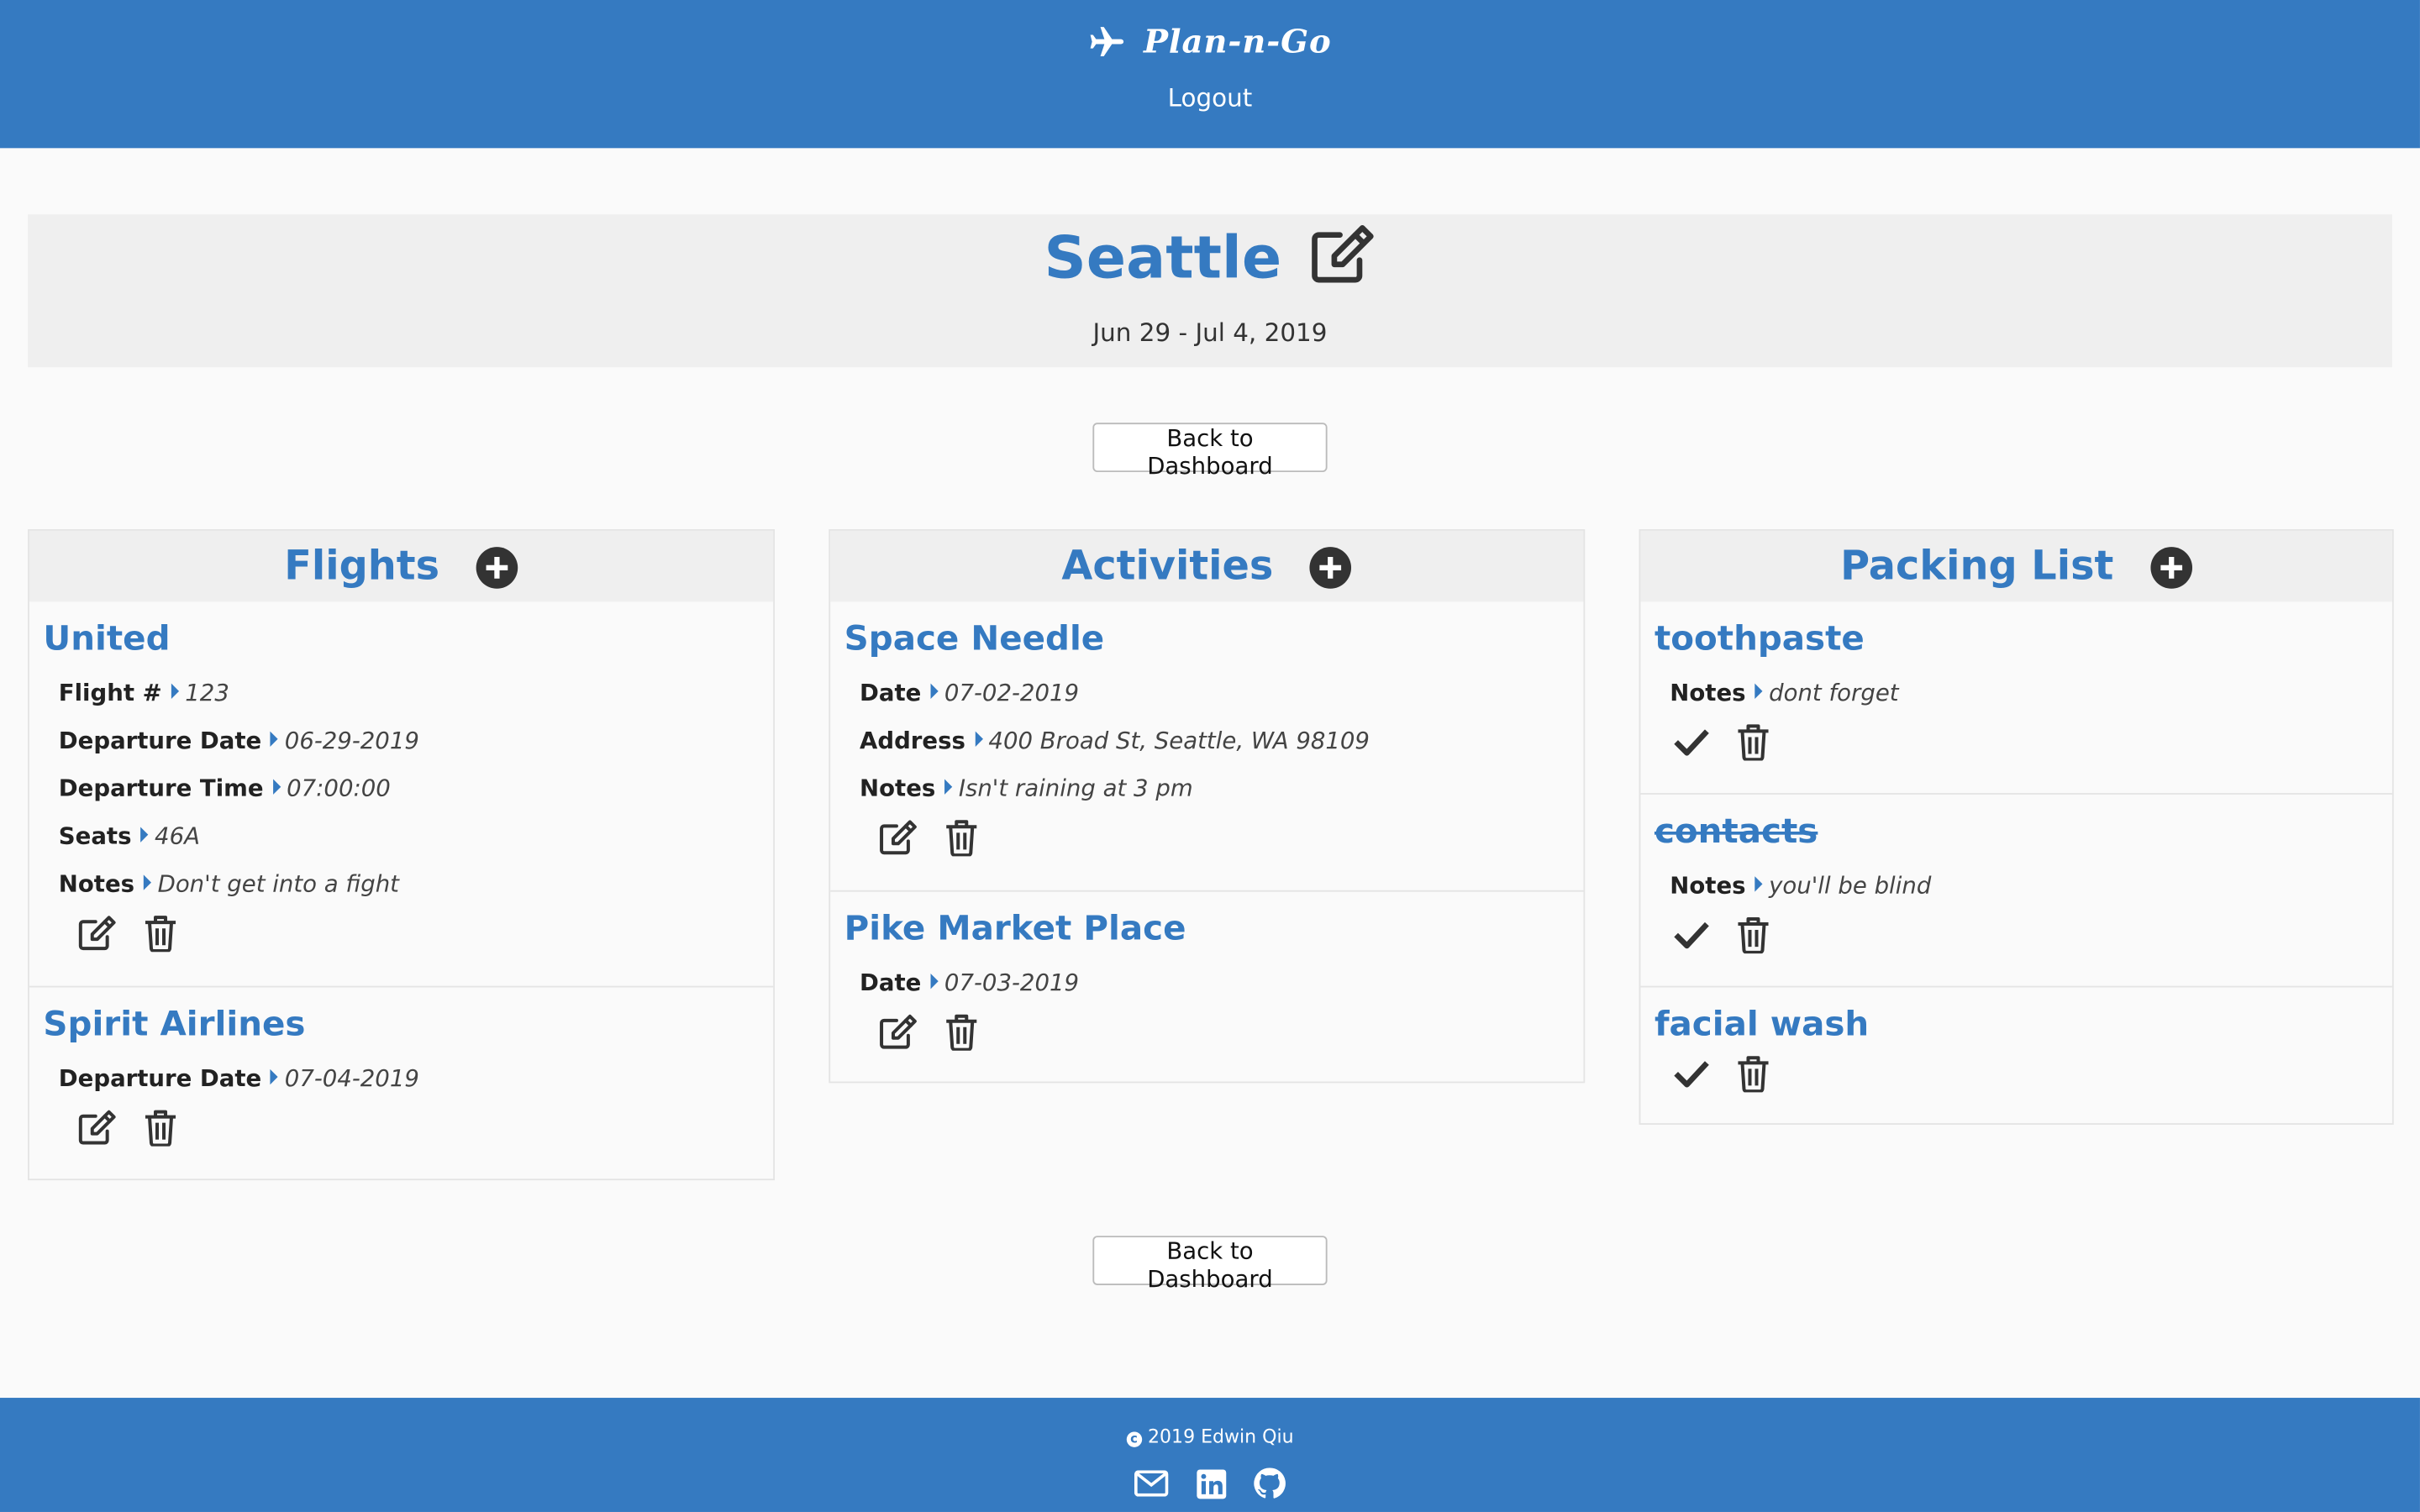  What do you see at coordinates (2015, 1053) in the screenshot?
I see `packing-item: facial wash` at bounding box center [2015, 1053].